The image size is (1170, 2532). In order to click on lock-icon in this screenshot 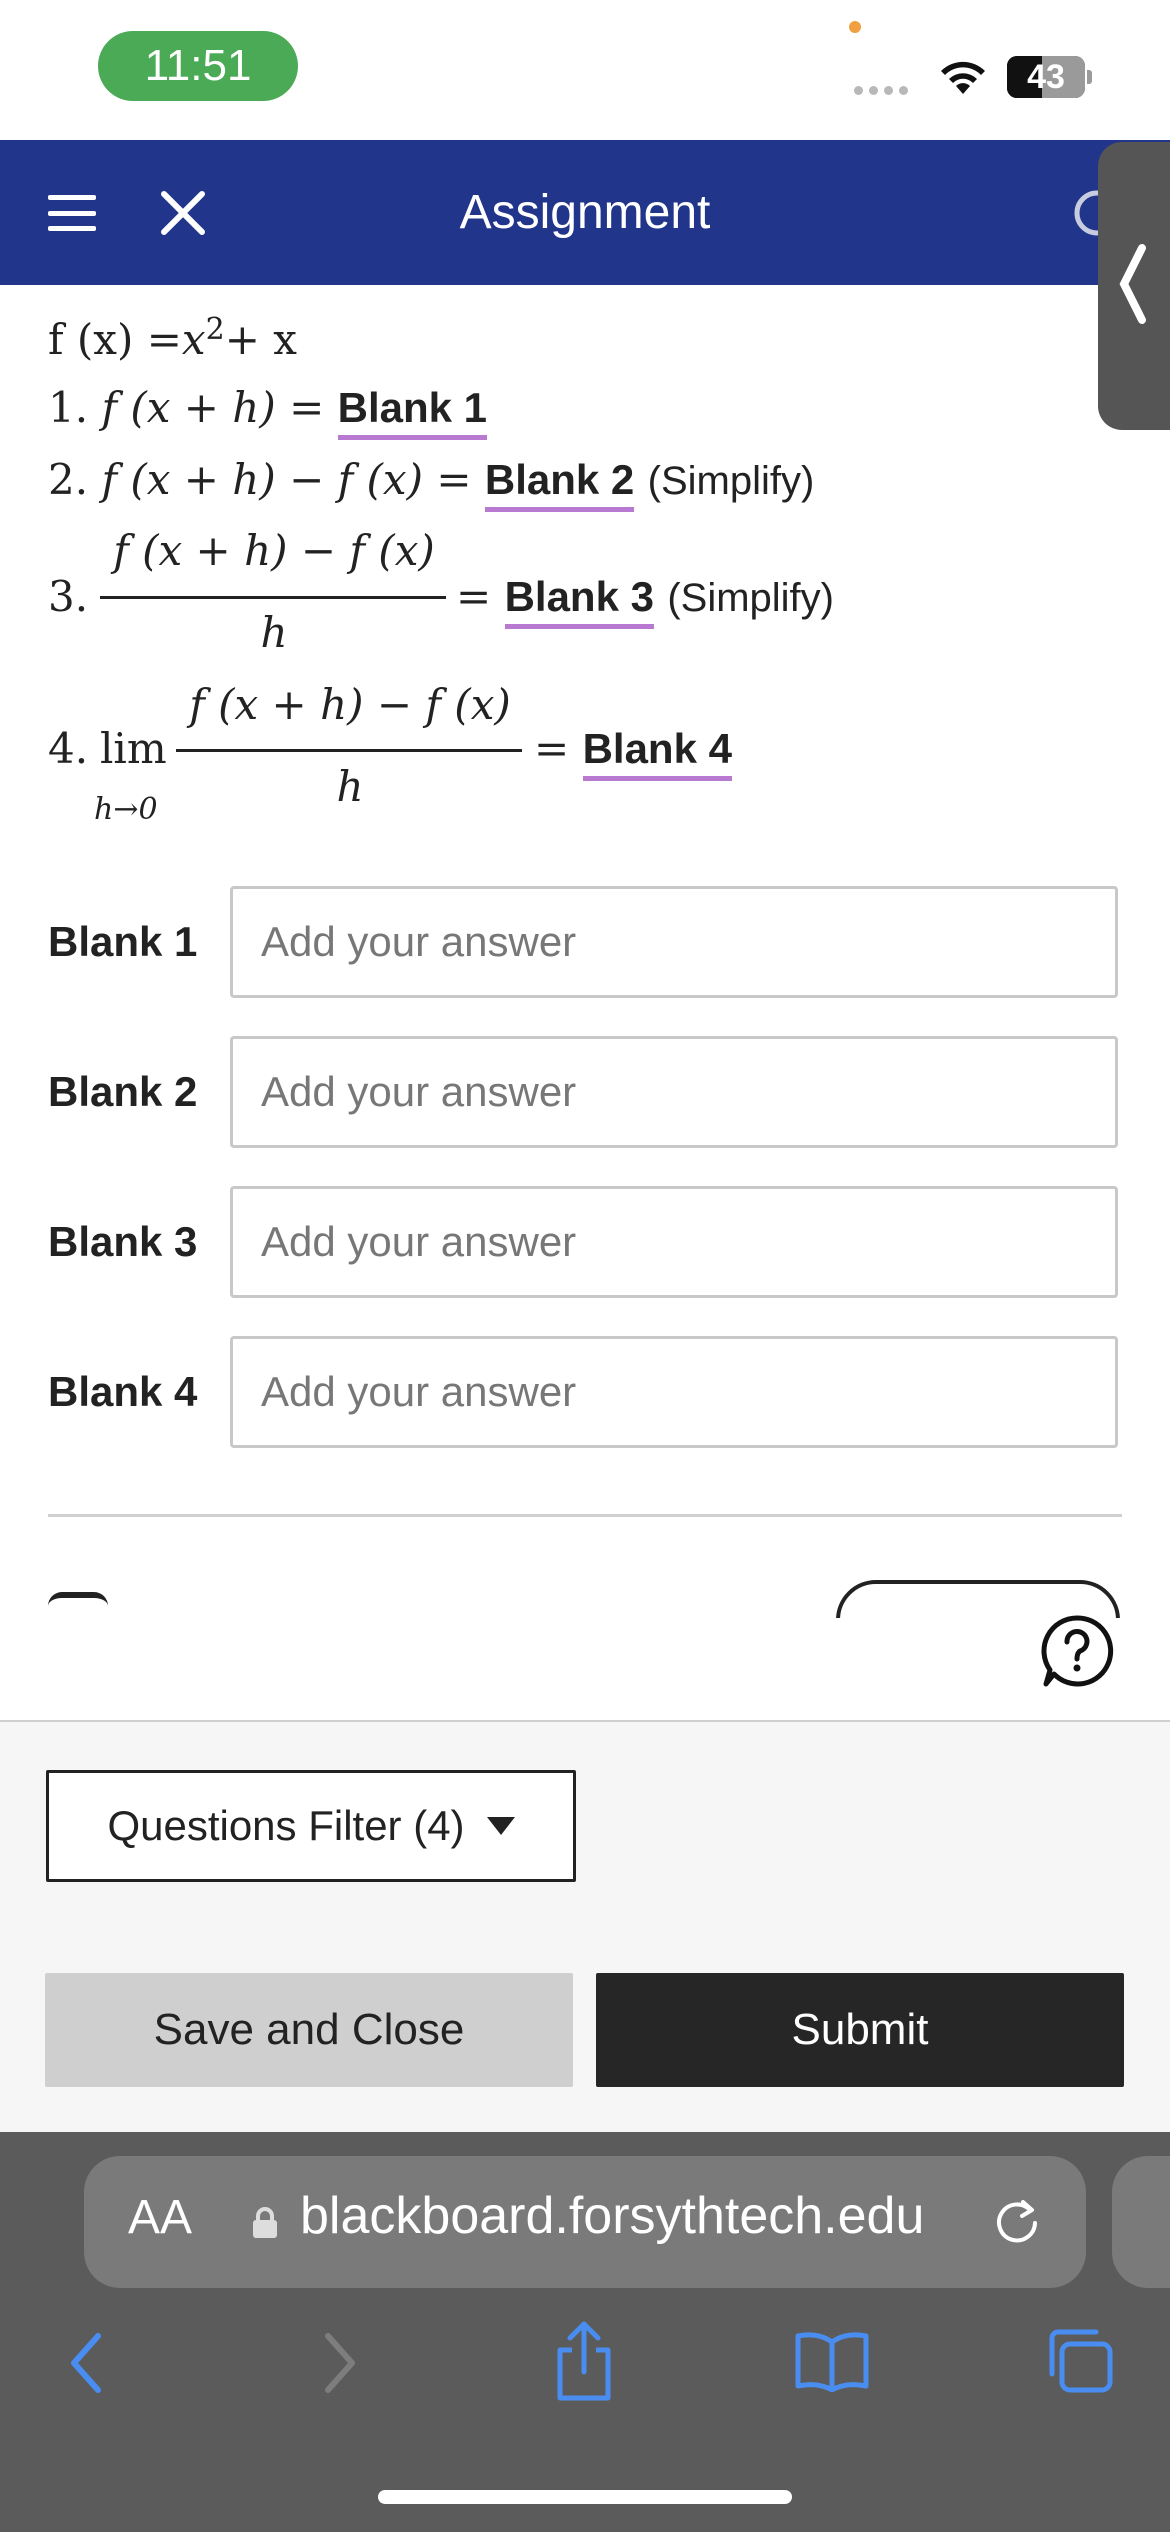, I will do `click(265, 2222)`.